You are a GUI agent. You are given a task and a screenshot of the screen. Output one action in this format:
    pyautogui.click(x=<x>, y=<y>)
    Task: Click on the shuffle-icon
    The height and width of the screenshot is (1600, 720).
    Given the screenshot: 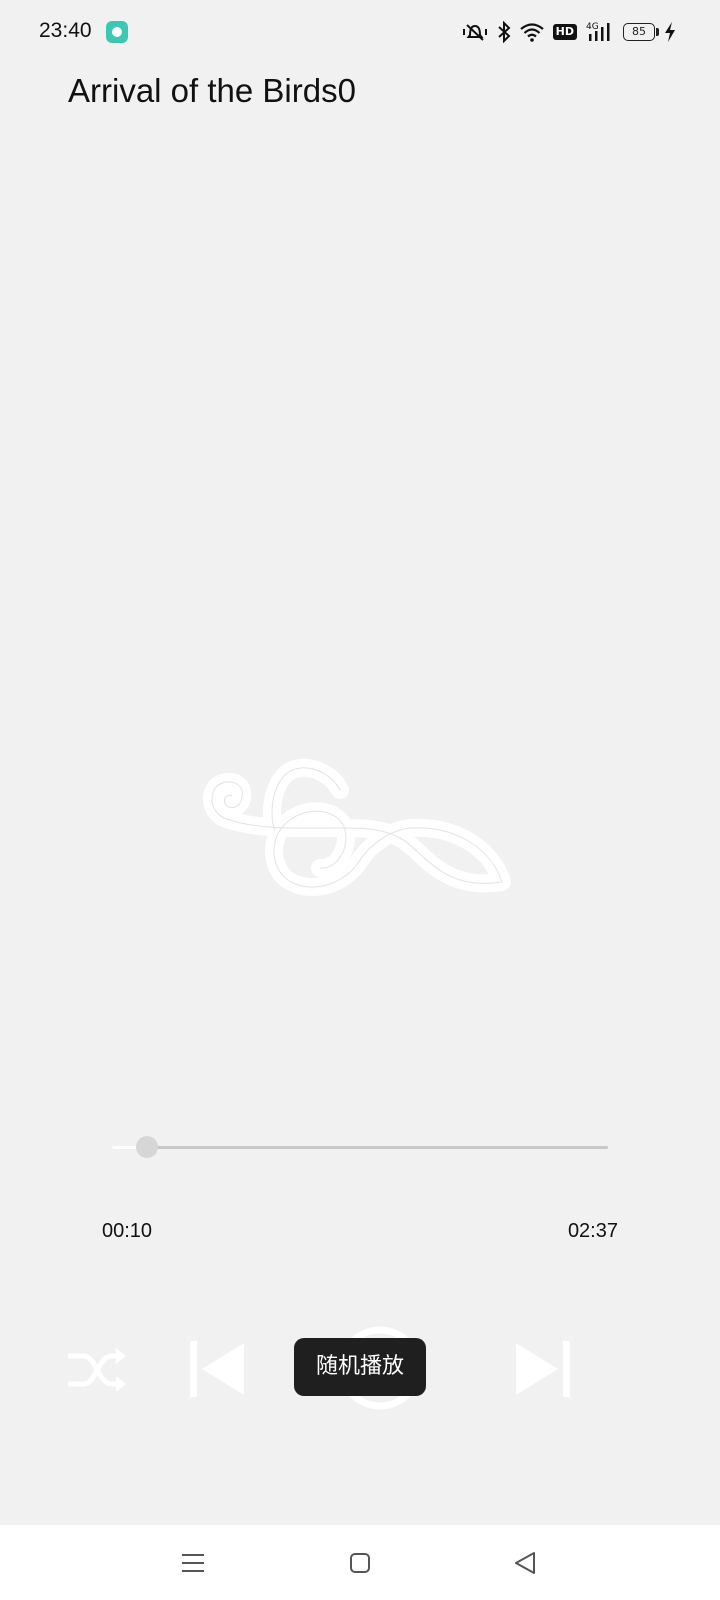 What is the action you would take?
    pyautogui.click(x=97, y=1370)
    